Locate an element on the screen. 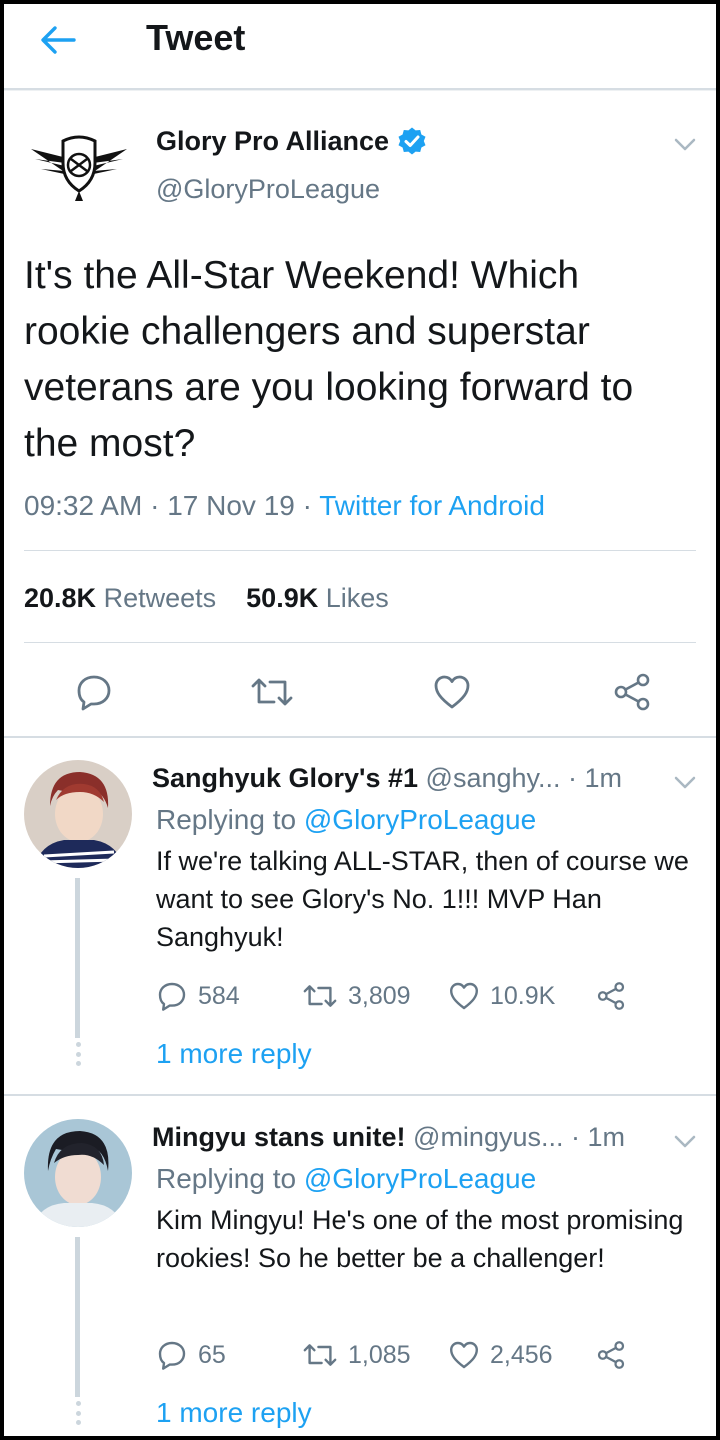 Image resolution: width=720 pixels, height=1440 pixels. retweet-count: 1,085 is located at coordinates (379, 1354).